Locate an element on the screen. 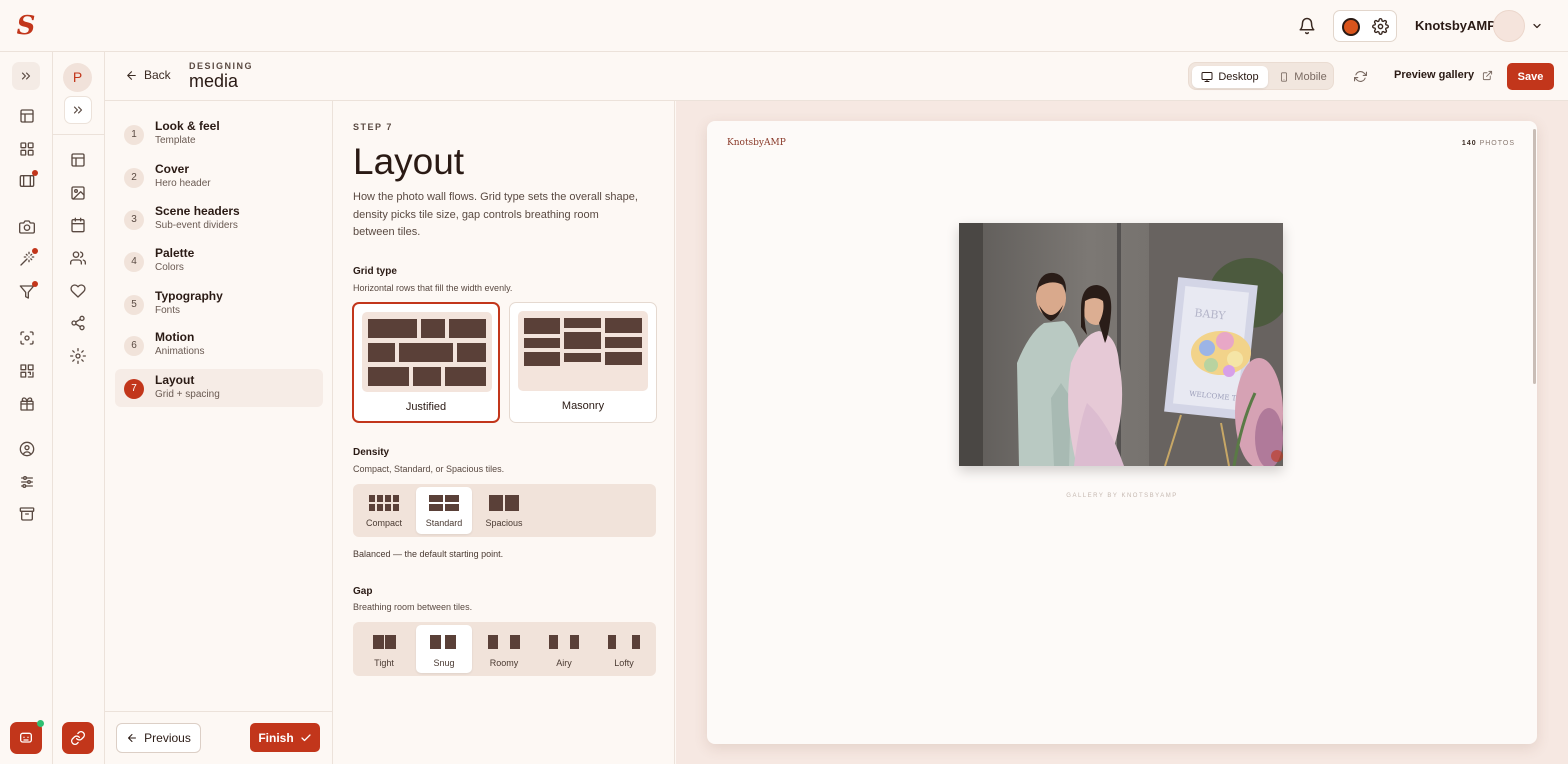  project-avatar: P is located at coordinates (77, 77).